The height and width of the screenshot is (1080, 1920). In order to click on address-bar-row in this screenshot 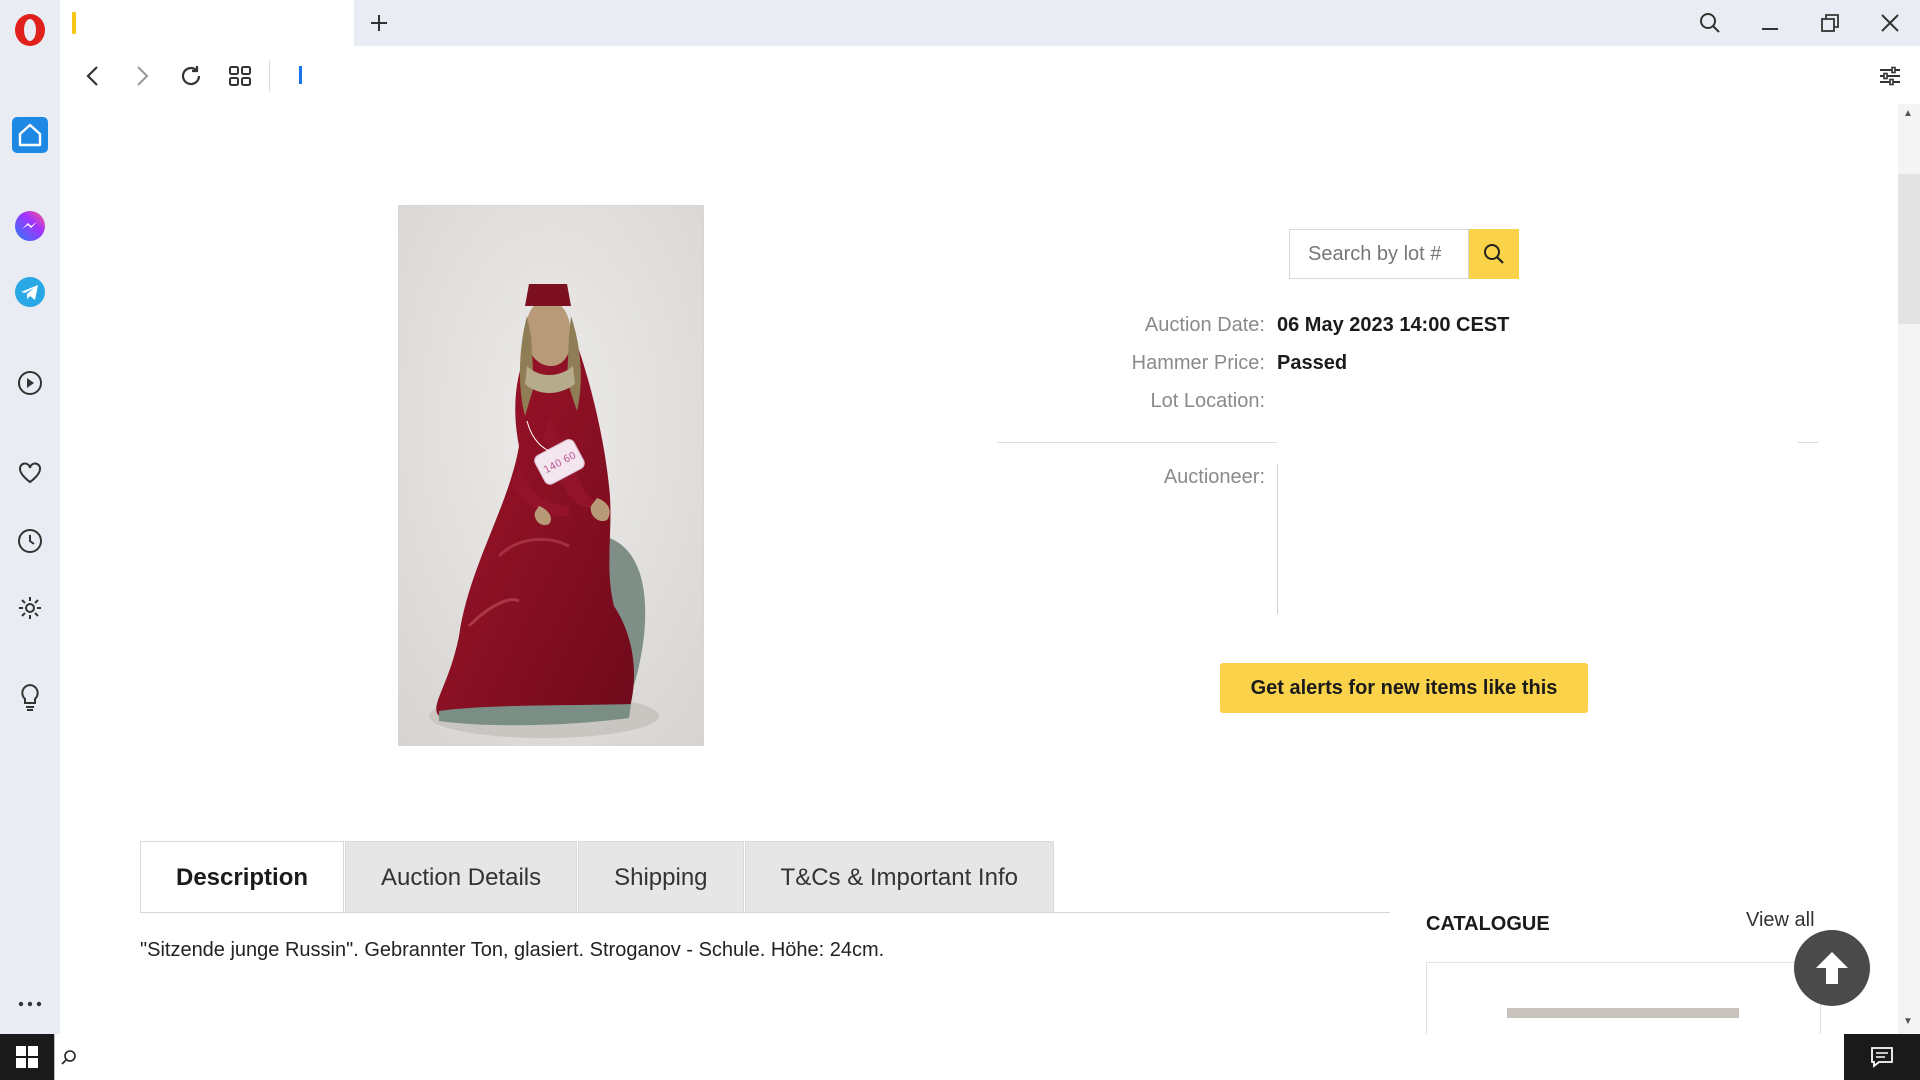, I will do `click(990, 75)`.